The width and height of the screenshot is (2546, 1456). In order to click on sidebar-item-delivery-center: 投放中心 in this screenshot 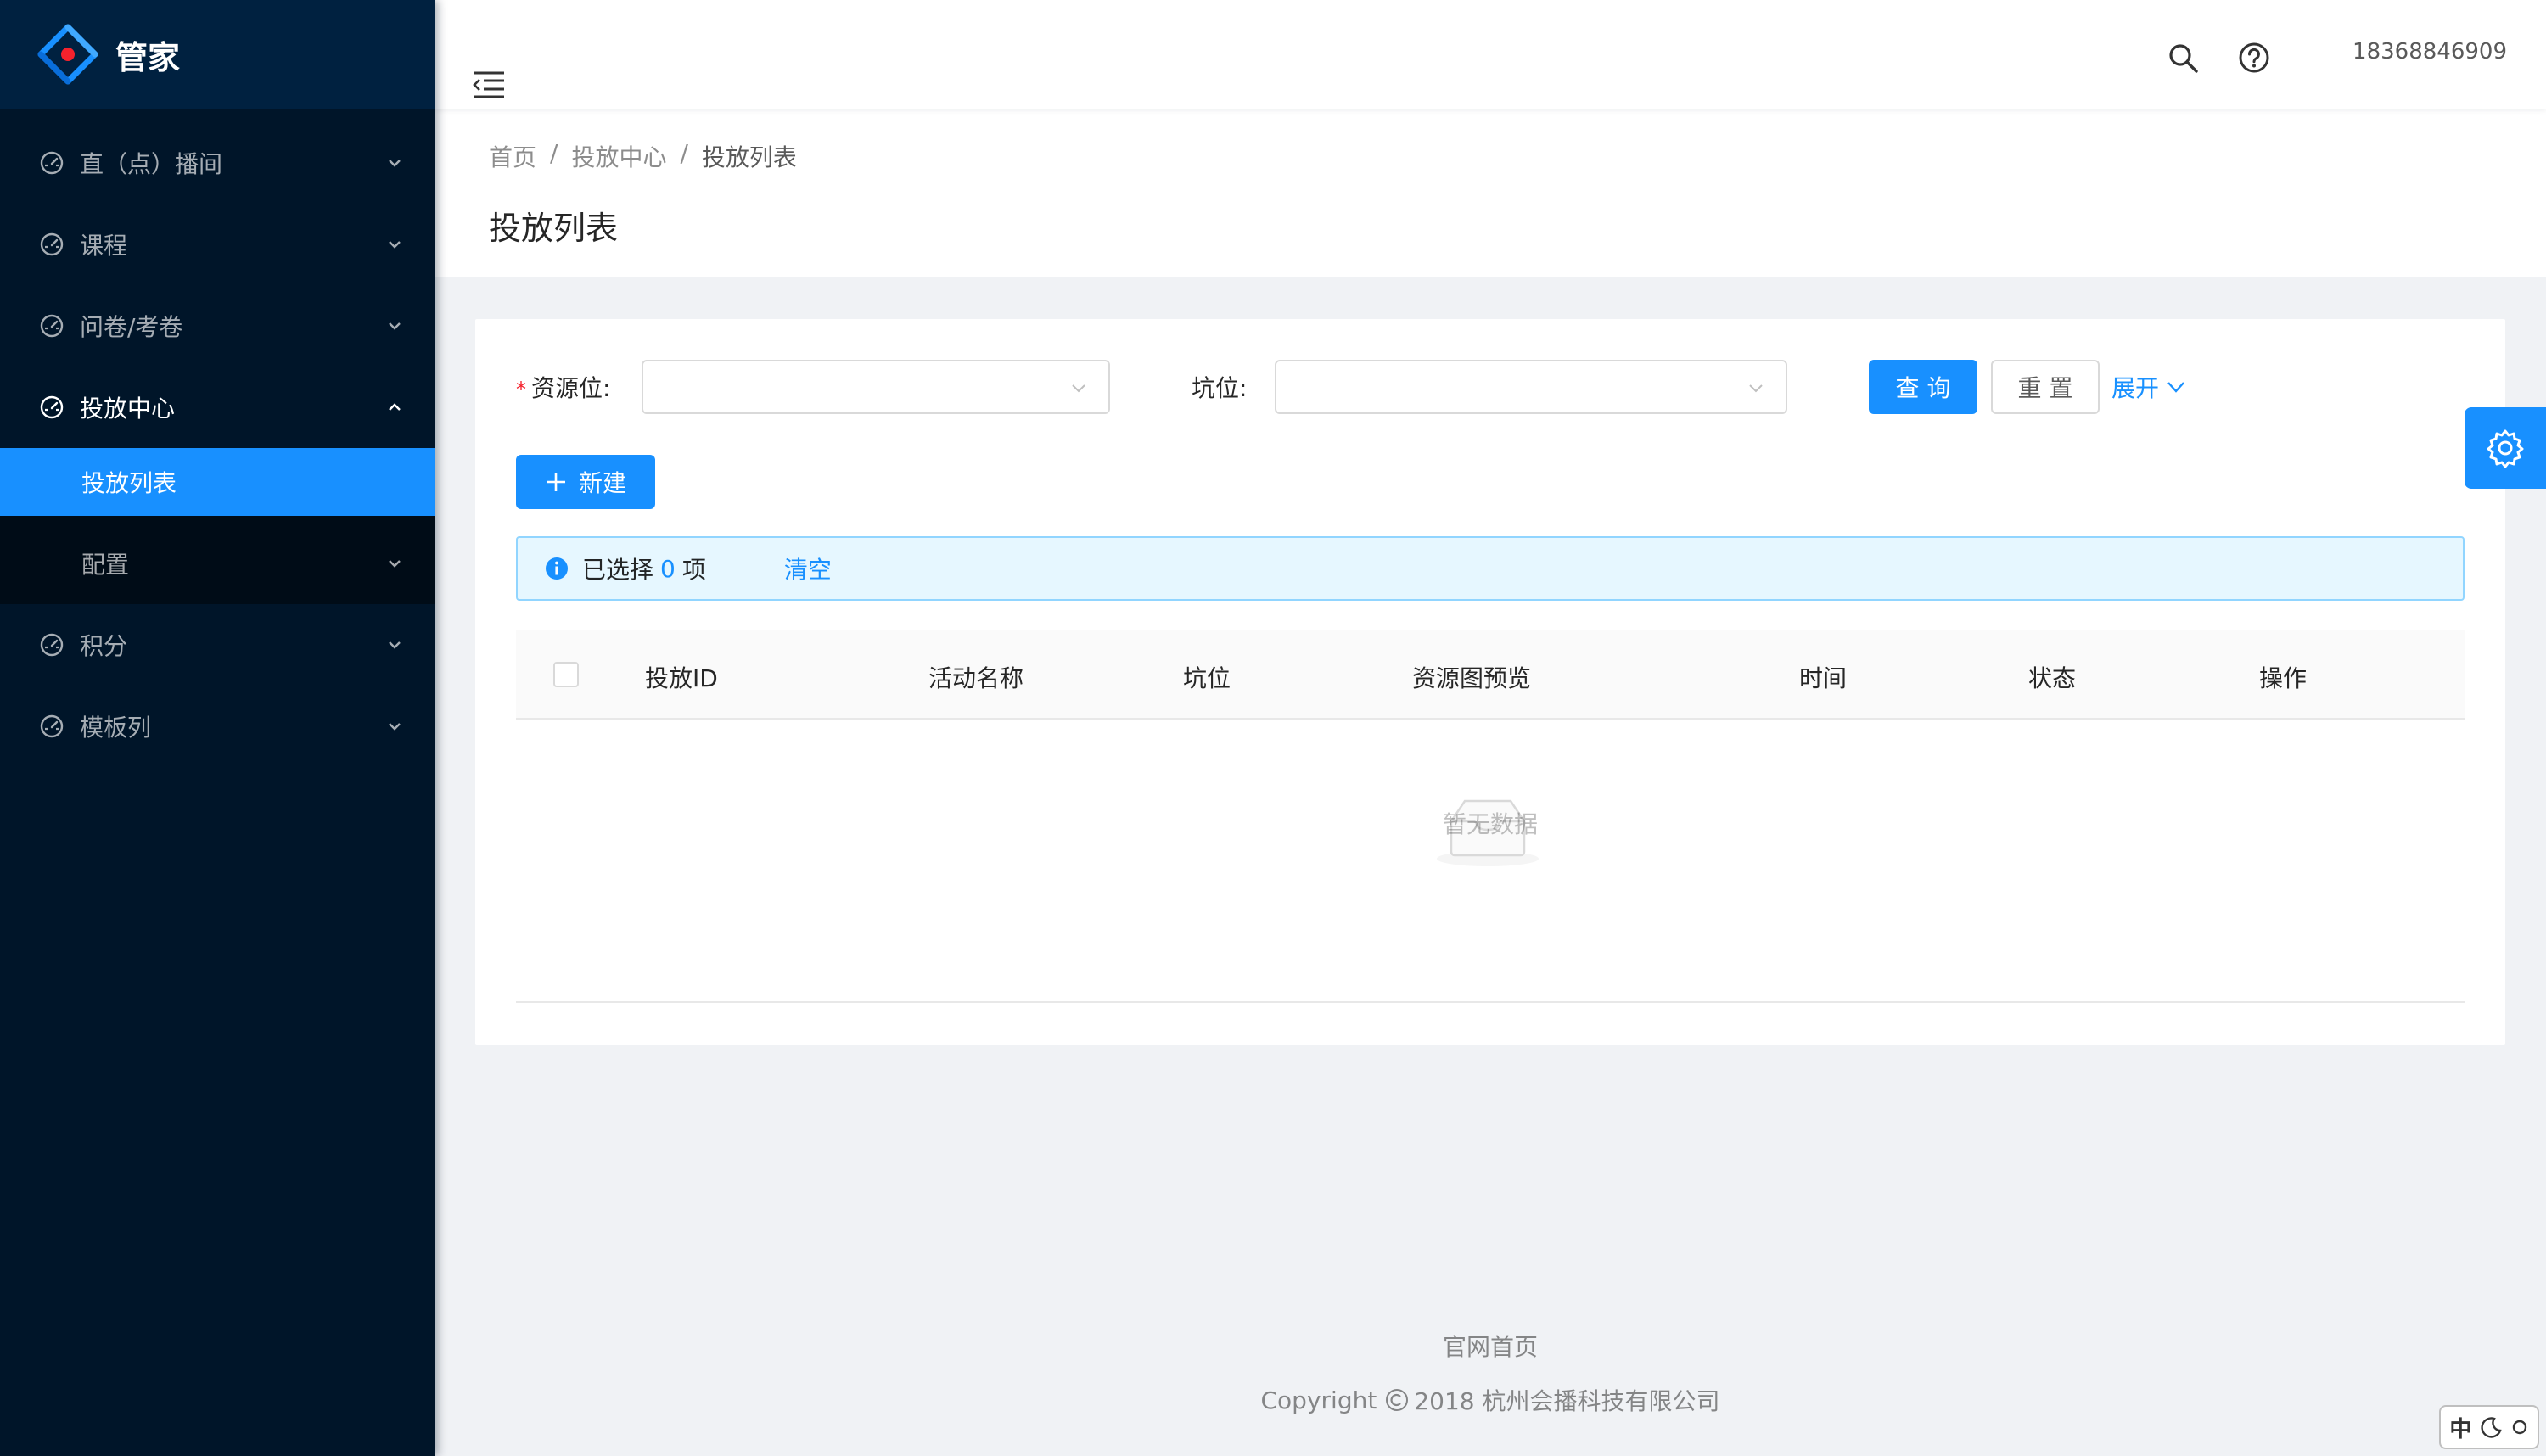, I will do `click(217, 408)`.